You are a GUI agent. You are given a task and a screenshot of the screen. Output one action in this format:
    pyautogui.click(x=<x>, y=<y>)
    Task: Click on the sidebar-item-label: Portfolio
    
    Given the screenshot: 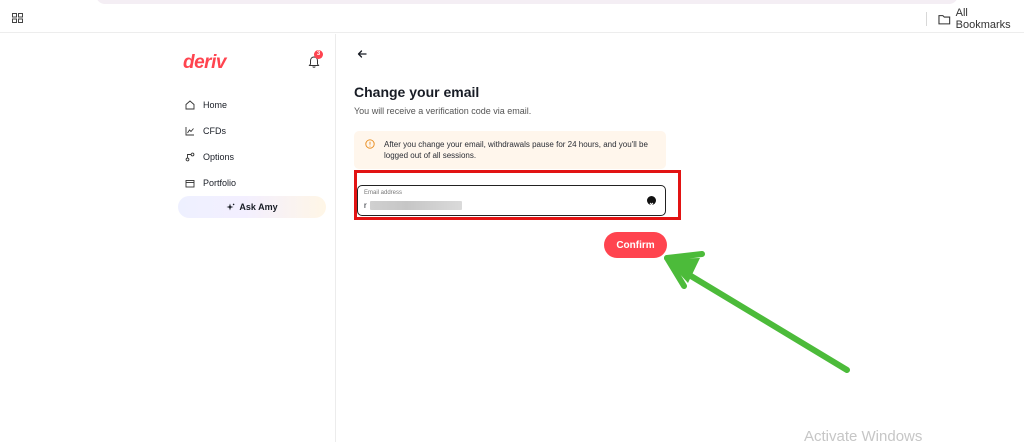 What is the action you would take?
    pyautogui.click(x=220, y=183)
    